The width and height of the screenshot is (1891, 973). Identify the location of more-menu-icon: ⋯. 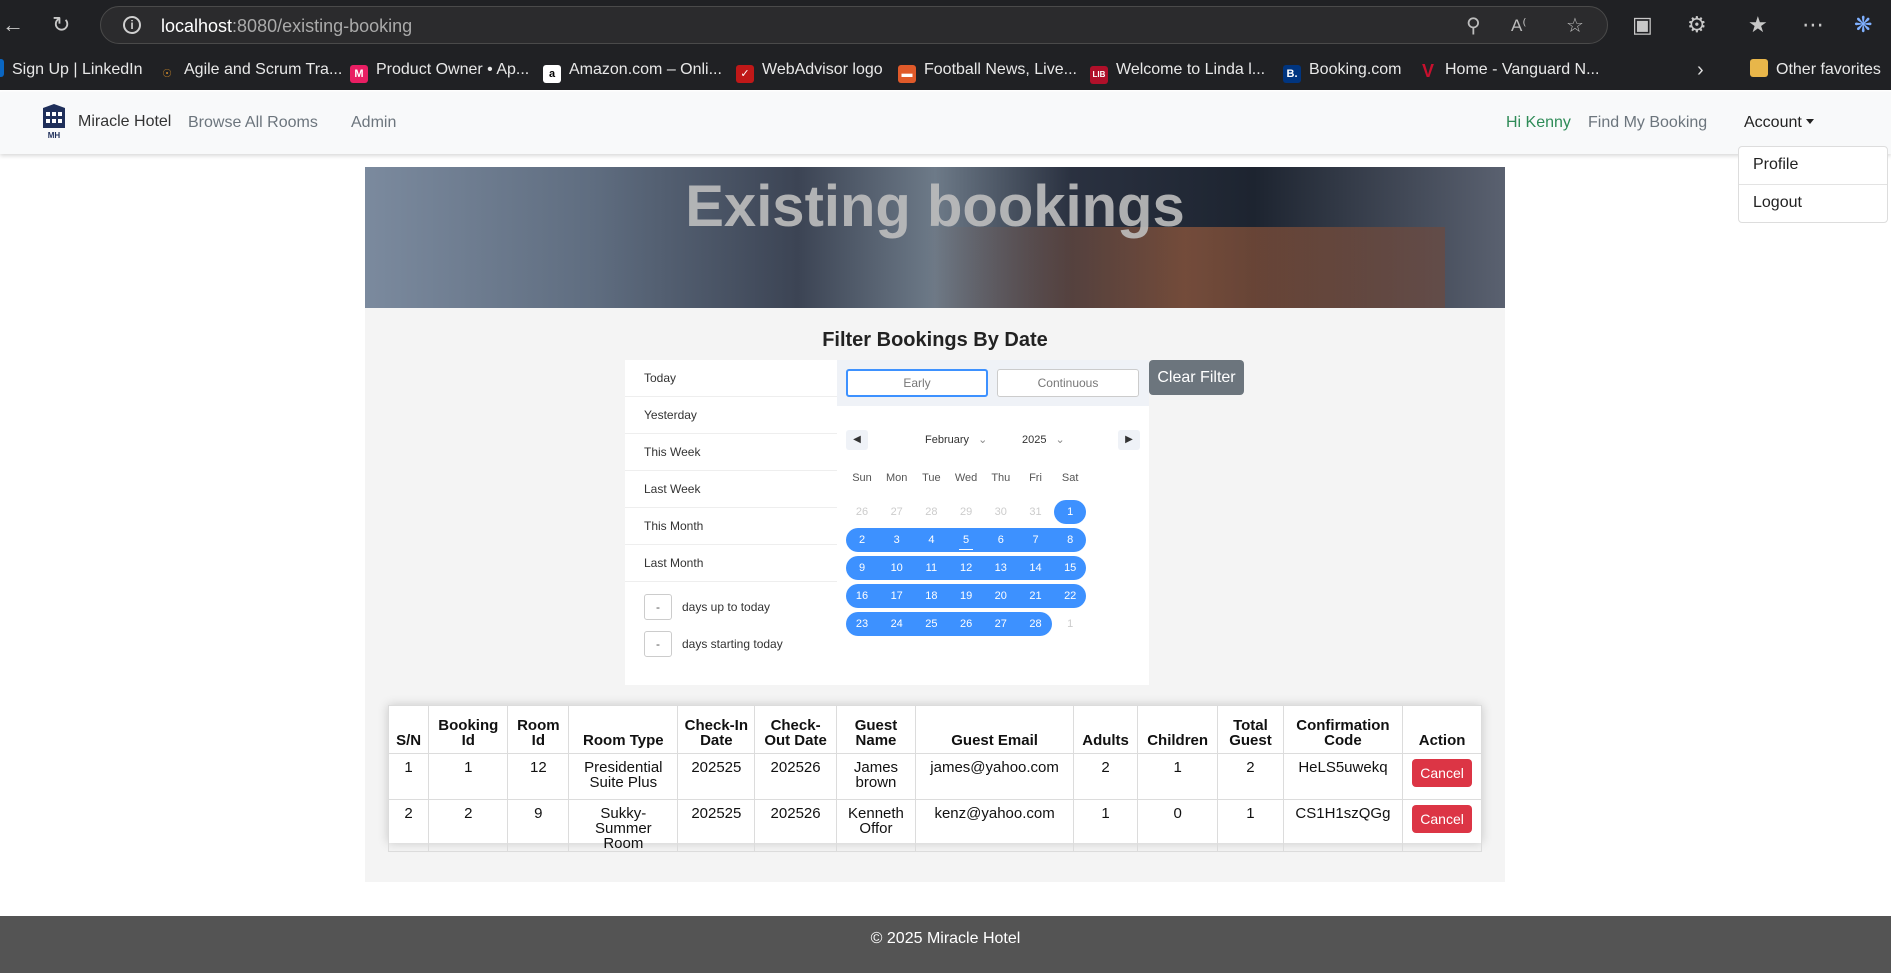
(1813, 25).